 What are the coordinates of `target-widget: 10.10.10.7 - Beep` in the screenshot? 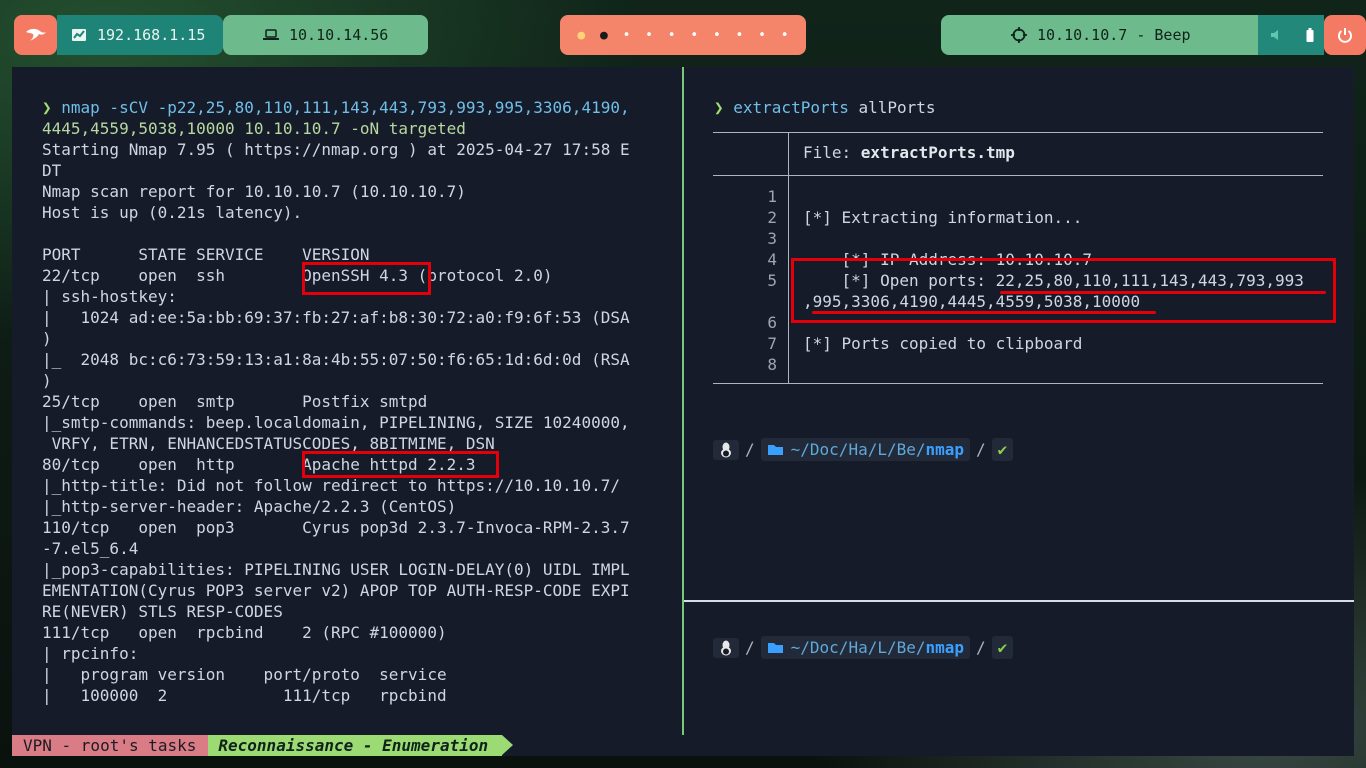 It's located at (1099, 35).